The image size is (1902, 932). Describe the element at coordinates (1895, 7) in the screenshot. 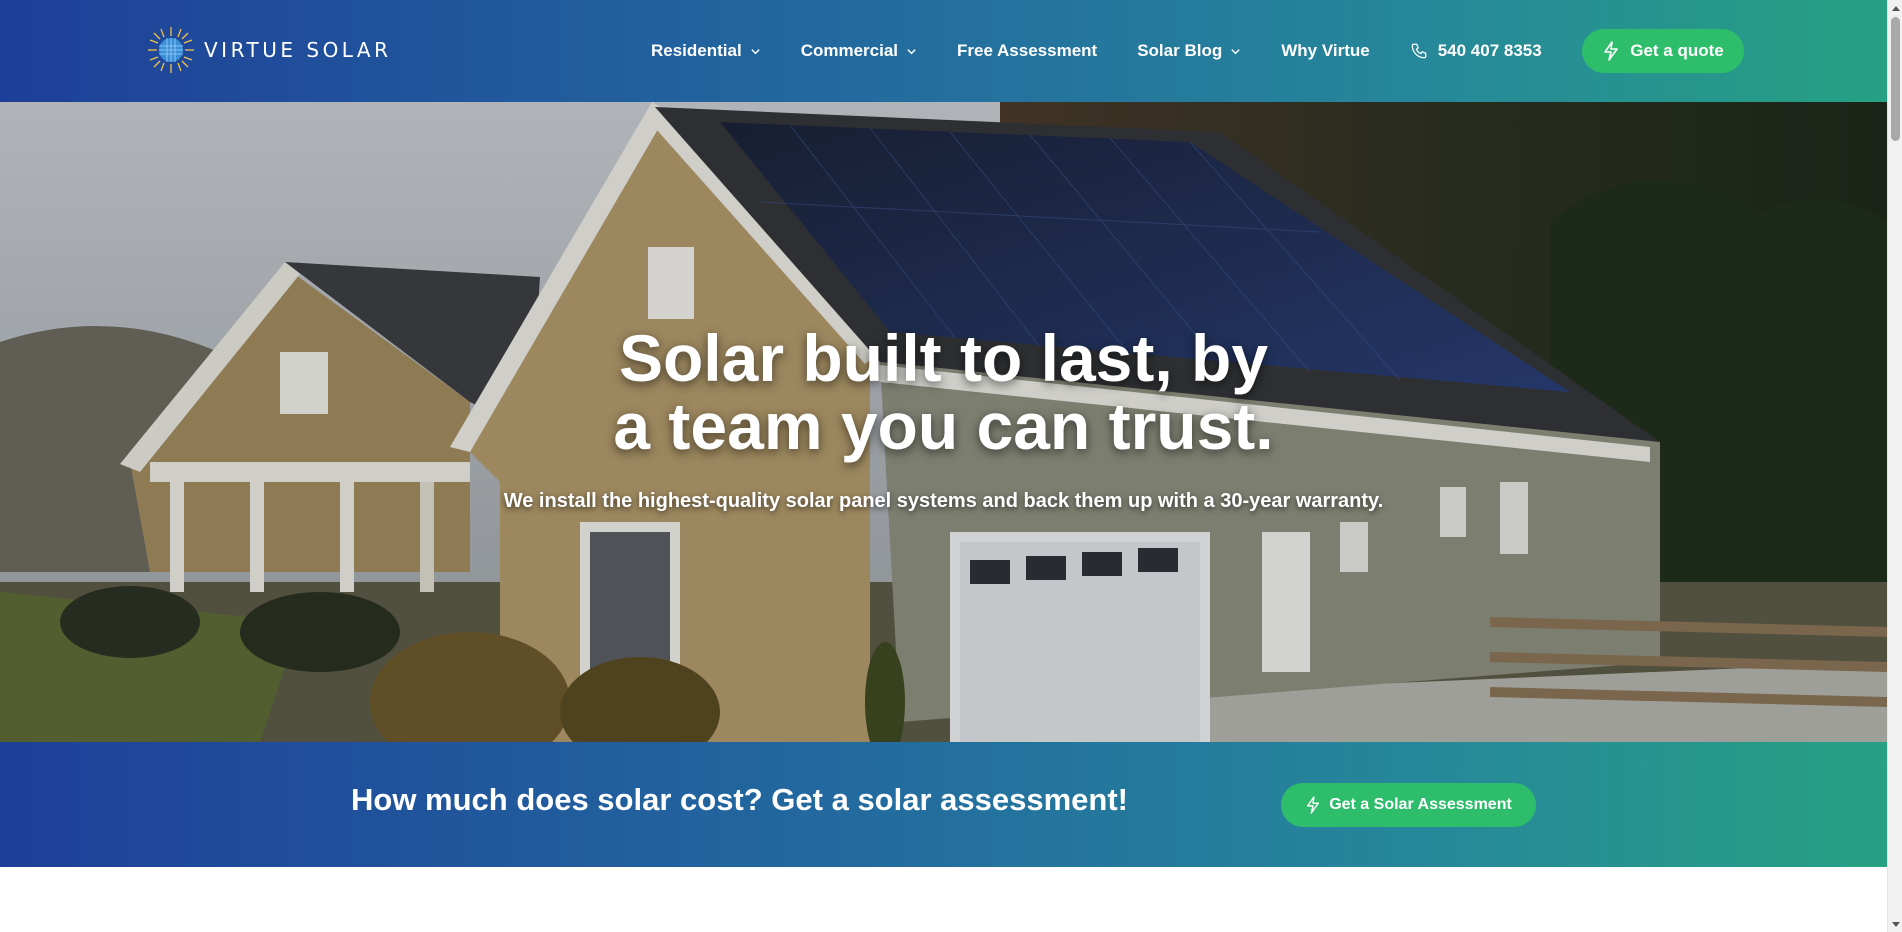

I see `scroll-up-arrow-icon` at that location.